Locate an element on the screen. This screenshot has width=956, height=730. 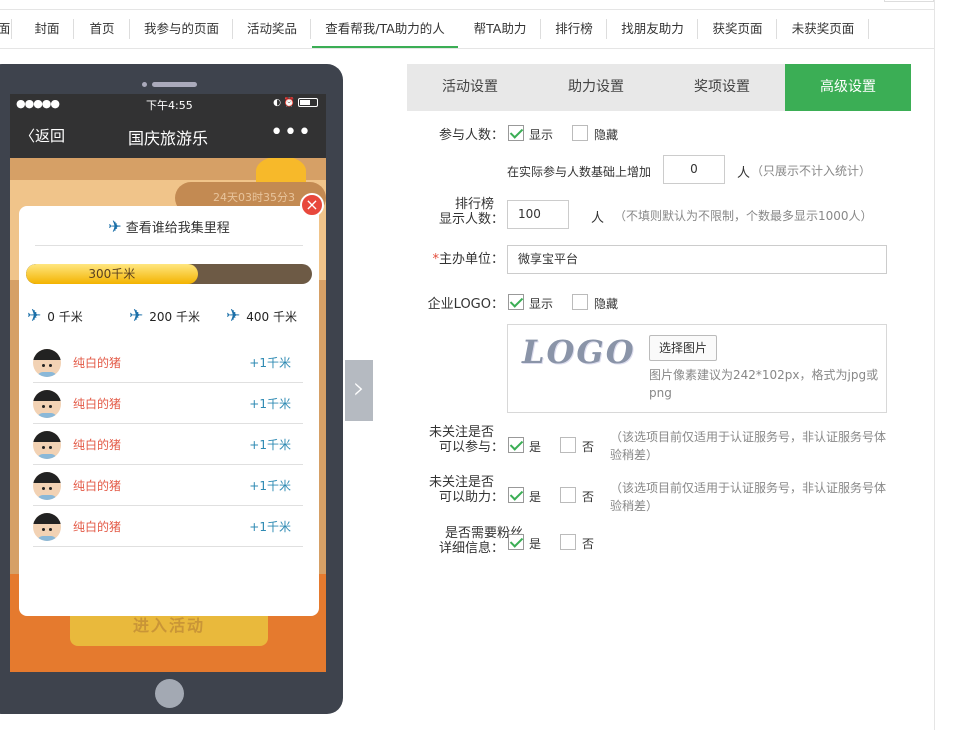
add-base-hint: （只展示不计入统计） is located at coordinates (811, 171).